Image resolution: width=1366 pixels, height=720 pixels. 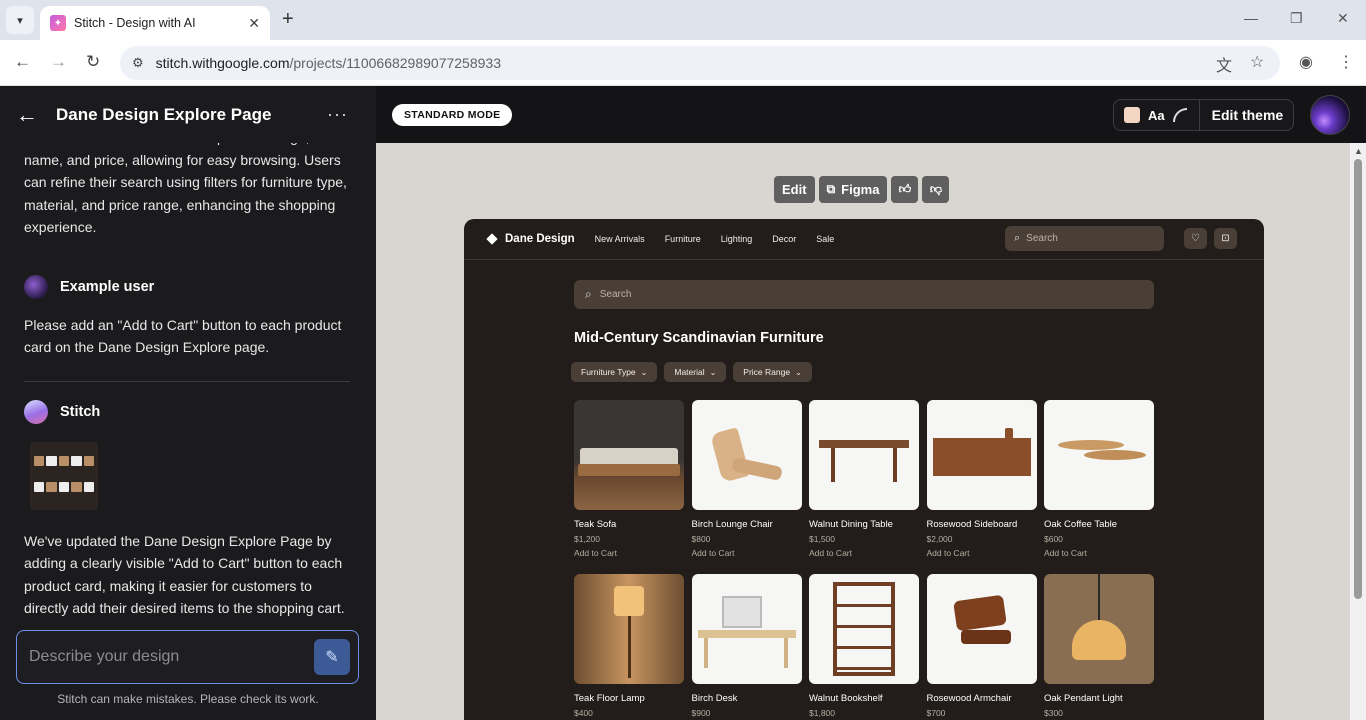 I want to click on account-avatar, so click(x=1330, y=115).